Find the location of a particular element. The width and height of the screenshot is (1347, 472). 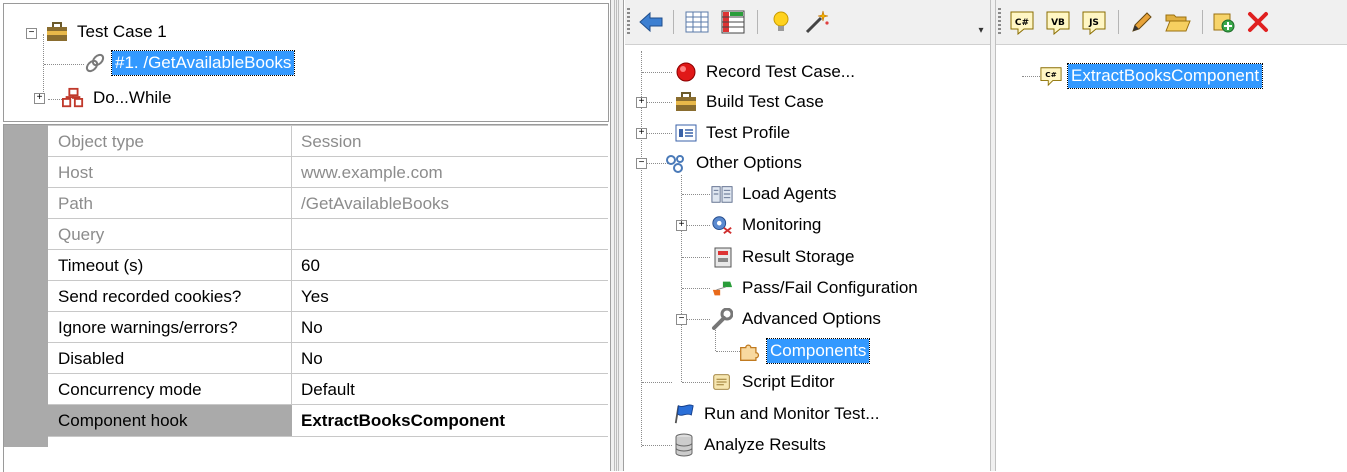

tree-node-test-case: Test Case 1 is located at coordinates (108, 32).